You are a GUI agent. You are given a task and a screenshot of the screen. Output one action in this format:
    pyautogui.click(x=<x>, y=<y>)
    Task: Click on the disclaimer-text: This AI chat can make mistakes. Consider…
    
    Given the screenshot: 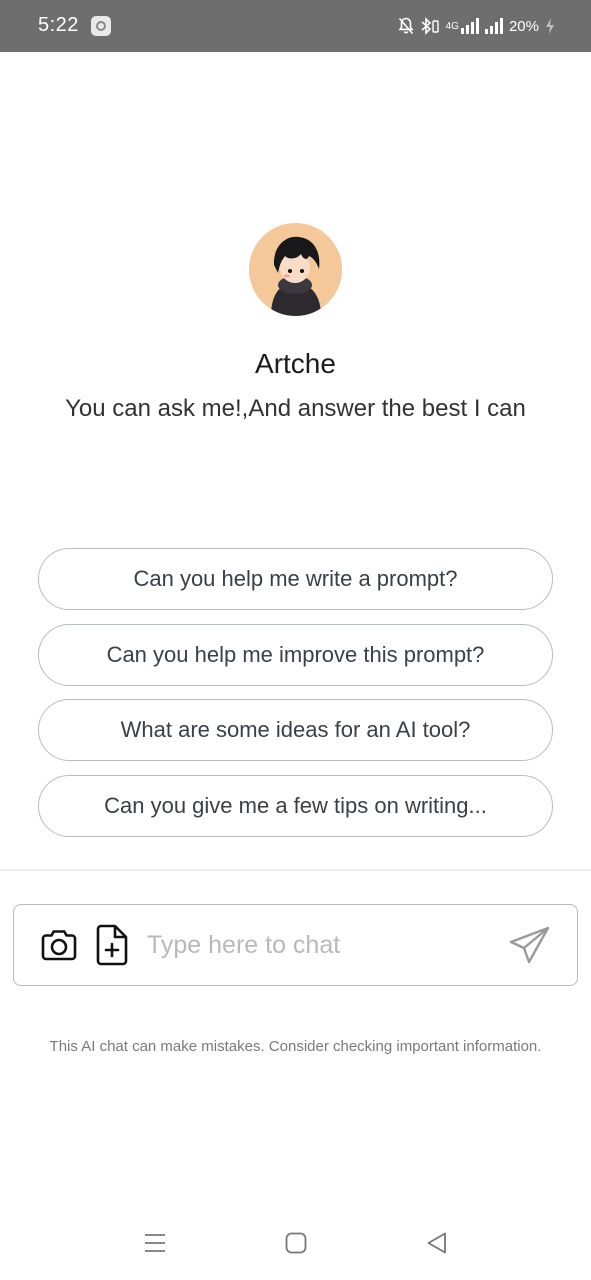 What is the action you would take?
    pyautogui.click(x=295, y=1046)
    